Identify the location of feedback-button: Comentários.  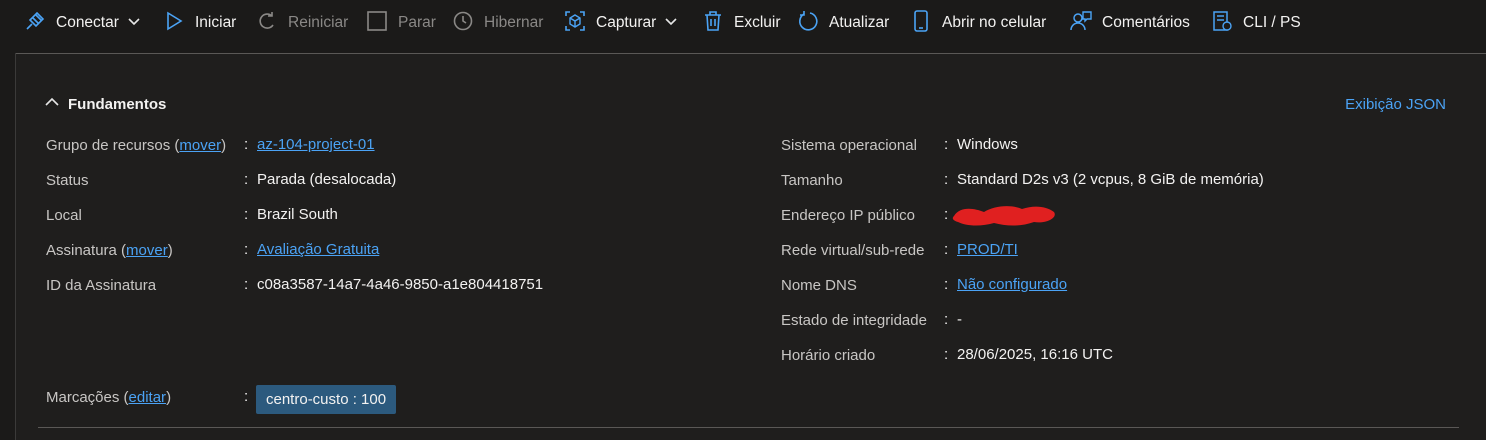
(1130, 23).